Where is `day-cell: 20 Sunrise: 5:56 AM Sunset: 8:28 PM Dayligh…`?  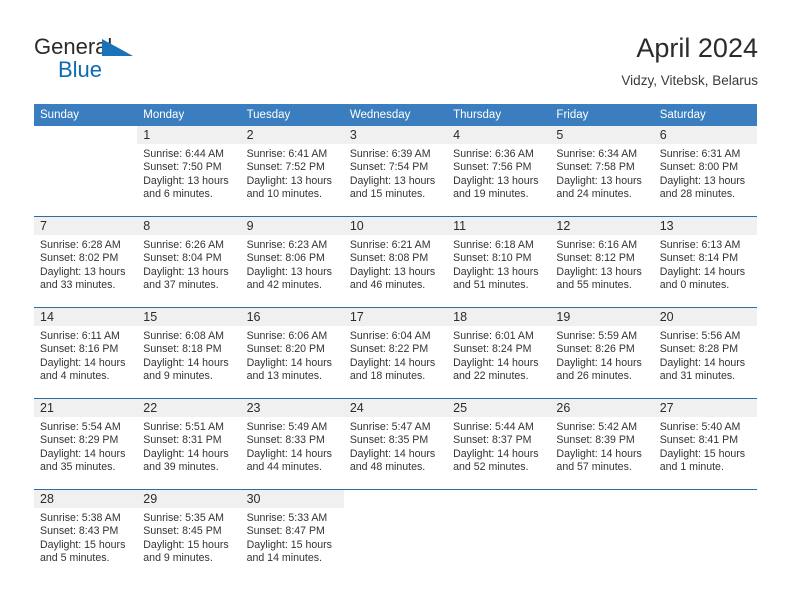
day-cell: 20 Sunrise: 5:56 AM Sunset: 8:28 PM Dayligh… is located at coordinates (705, 353).